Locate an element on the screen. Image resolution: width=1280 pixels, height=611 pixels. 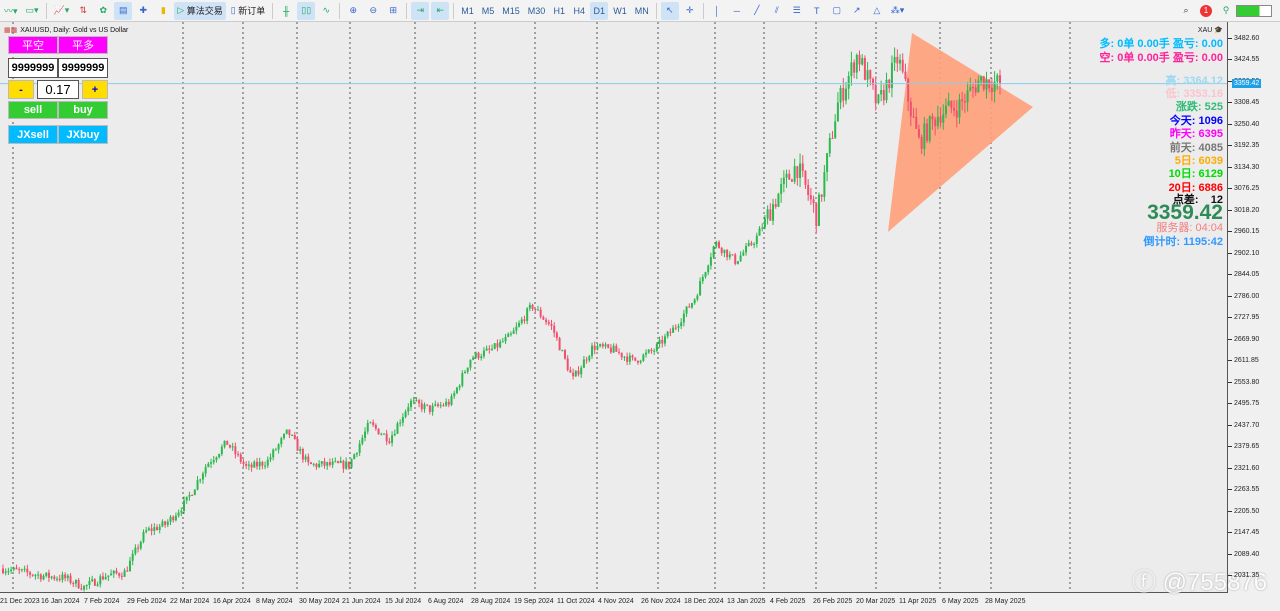
tf-m15: M15 is located at coordinates (511, 11).